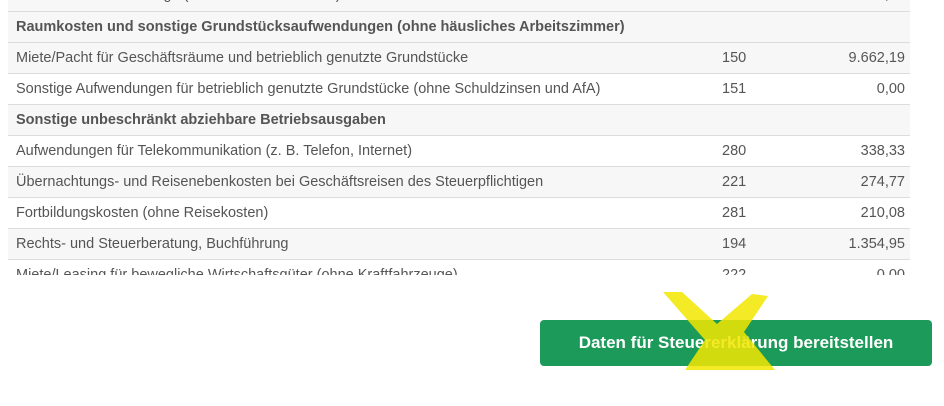 The width and height of the screenshot is (944, 406). What do you see at coordinates (767, 89) in the screenshot?
I see `row-code: 151` at bounding box center [767, 89].